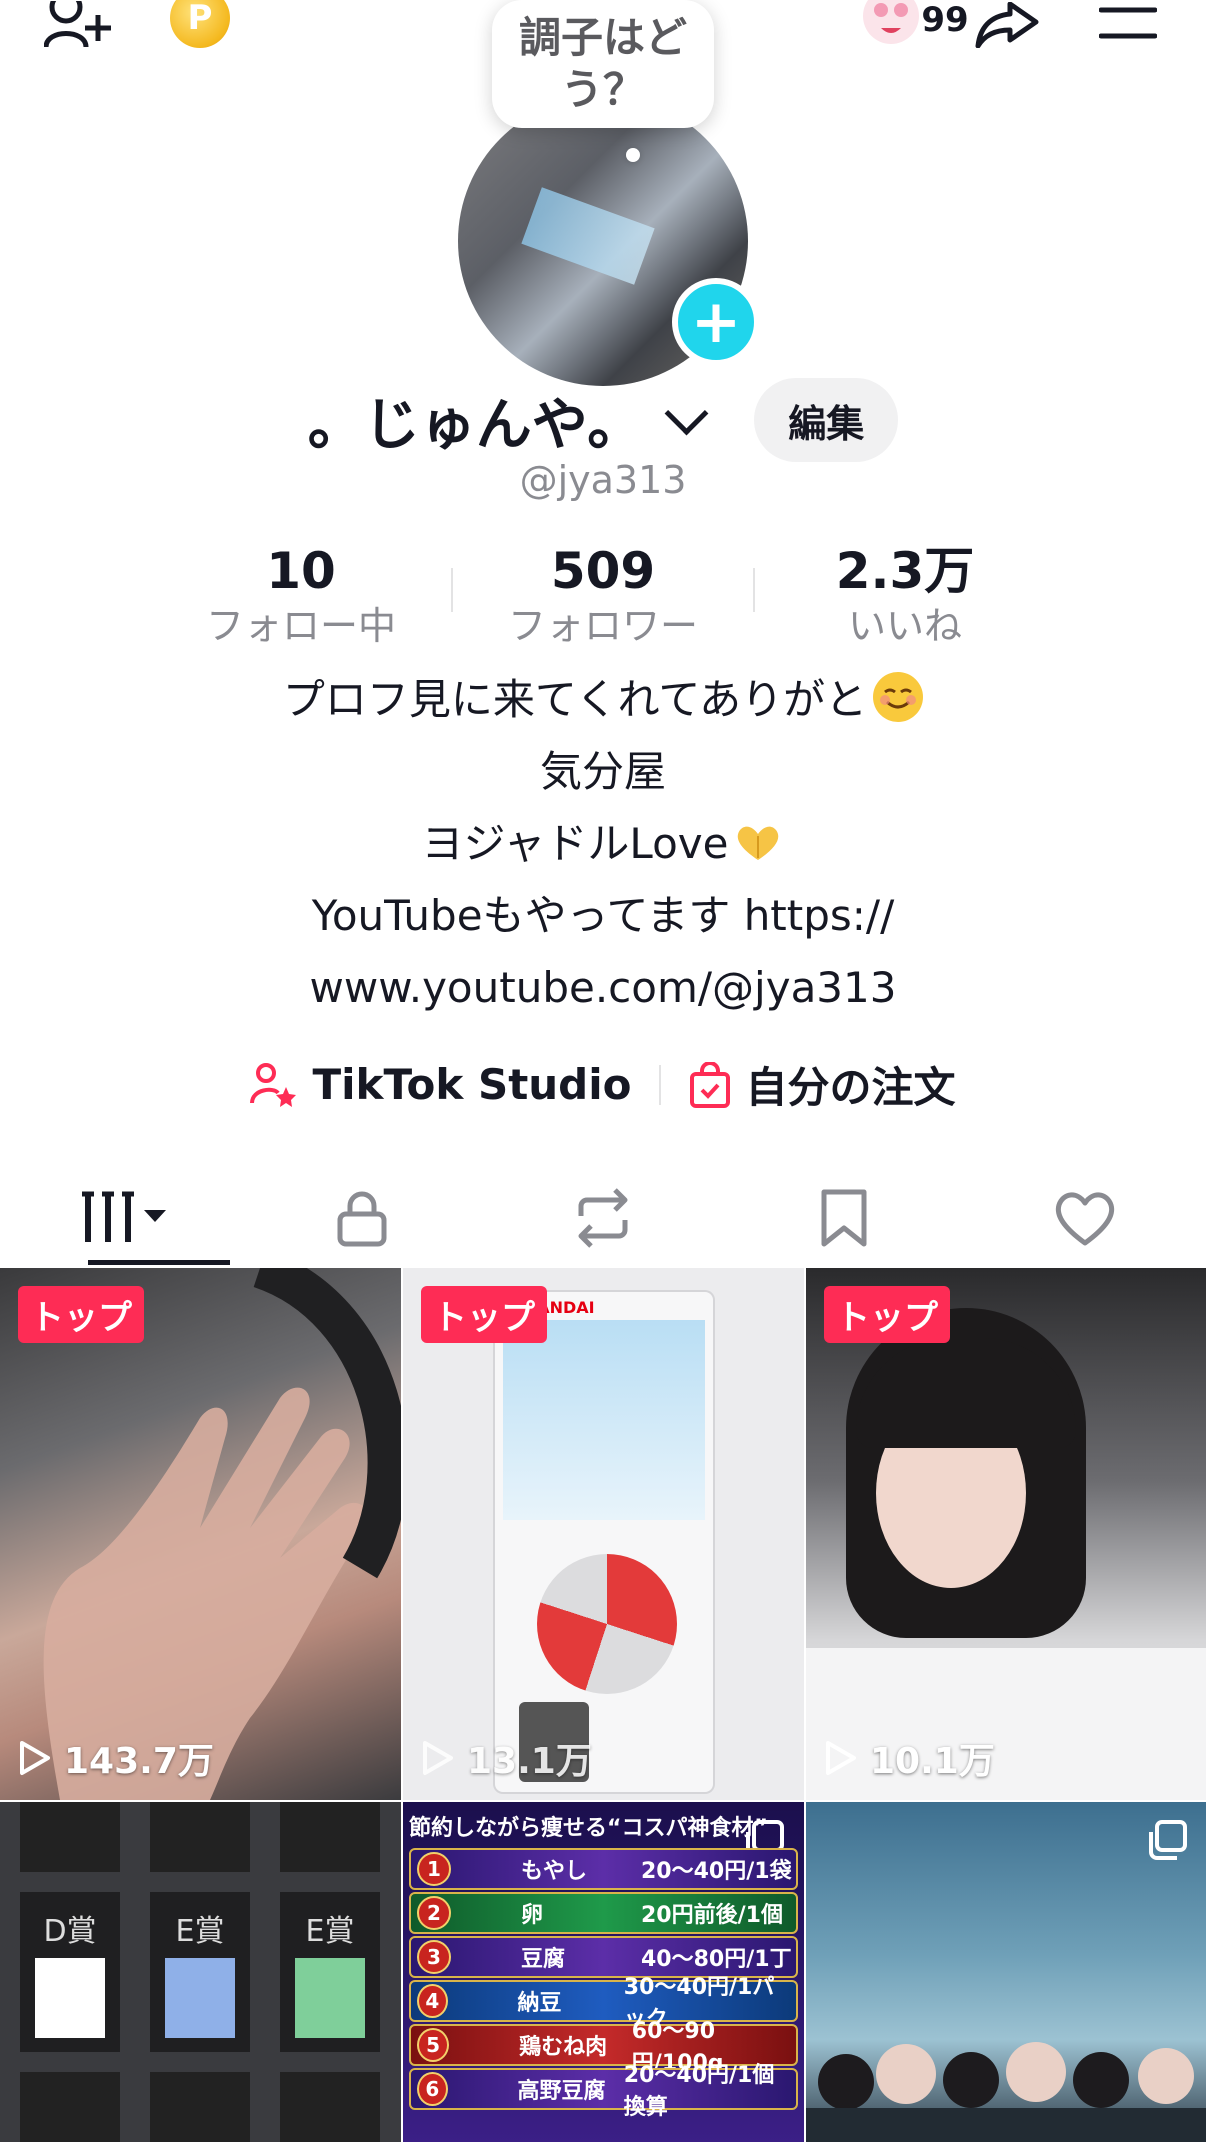  I want to click on creator-star-icon, so click(273, 1084).